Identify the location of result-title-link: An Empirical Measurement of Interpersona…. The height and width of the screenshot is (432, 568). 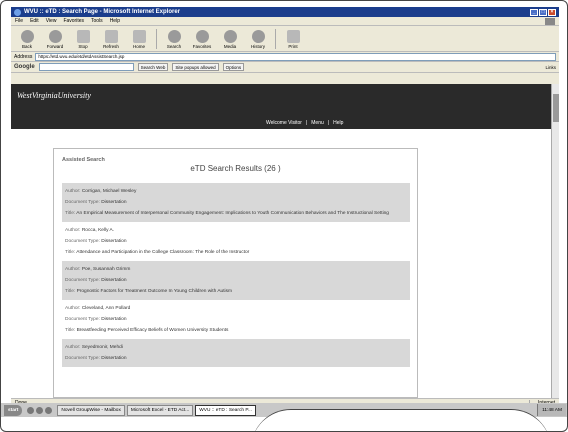
(232, 213).